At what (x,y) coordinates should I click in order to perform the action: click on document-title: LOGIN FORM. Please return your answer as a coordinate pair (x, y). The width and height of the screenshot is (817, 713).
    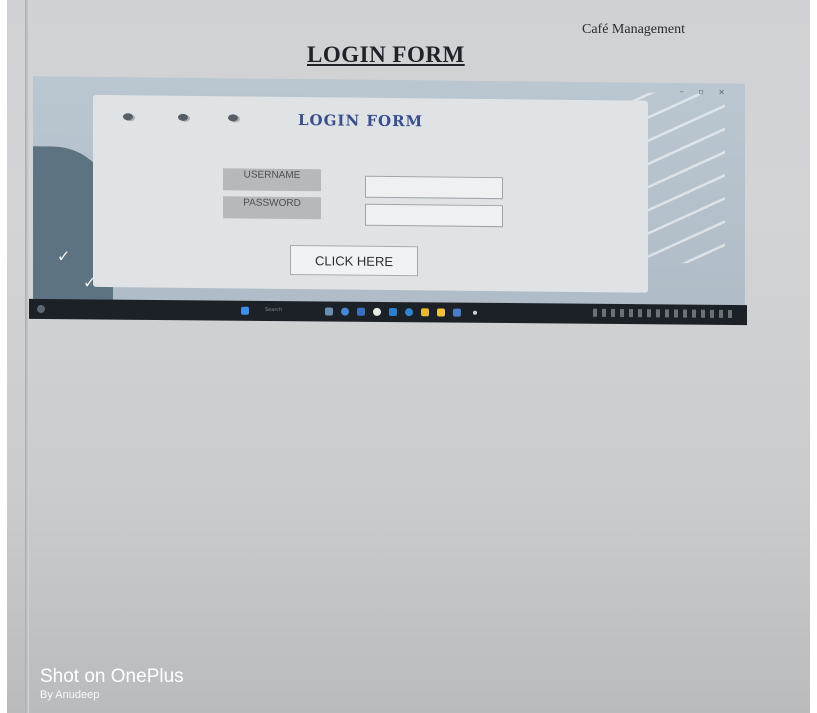
    Looking at the image, I should click on (386, 54).